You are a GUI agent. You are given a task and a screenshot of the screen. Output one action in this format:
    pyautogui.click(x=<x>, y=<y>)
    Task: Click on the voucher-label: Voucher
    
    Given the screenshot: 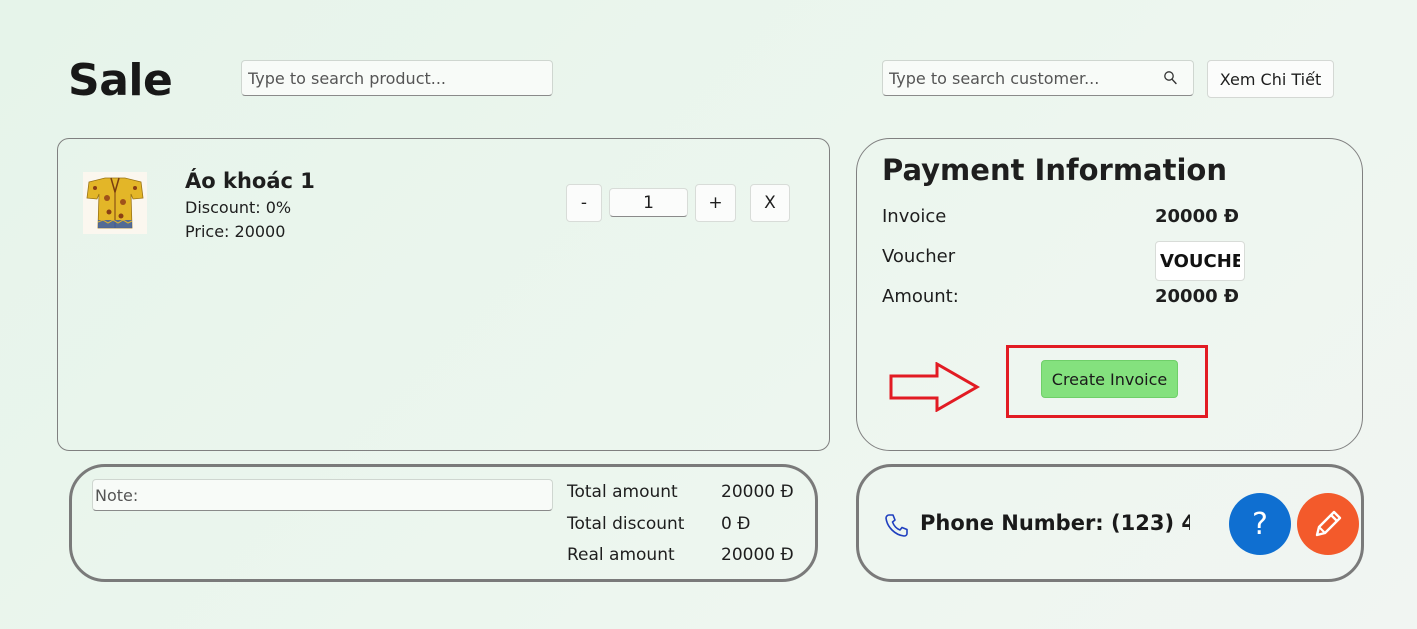 What is the action you would take?
    pyautogui.click(x=919, y=256)
    